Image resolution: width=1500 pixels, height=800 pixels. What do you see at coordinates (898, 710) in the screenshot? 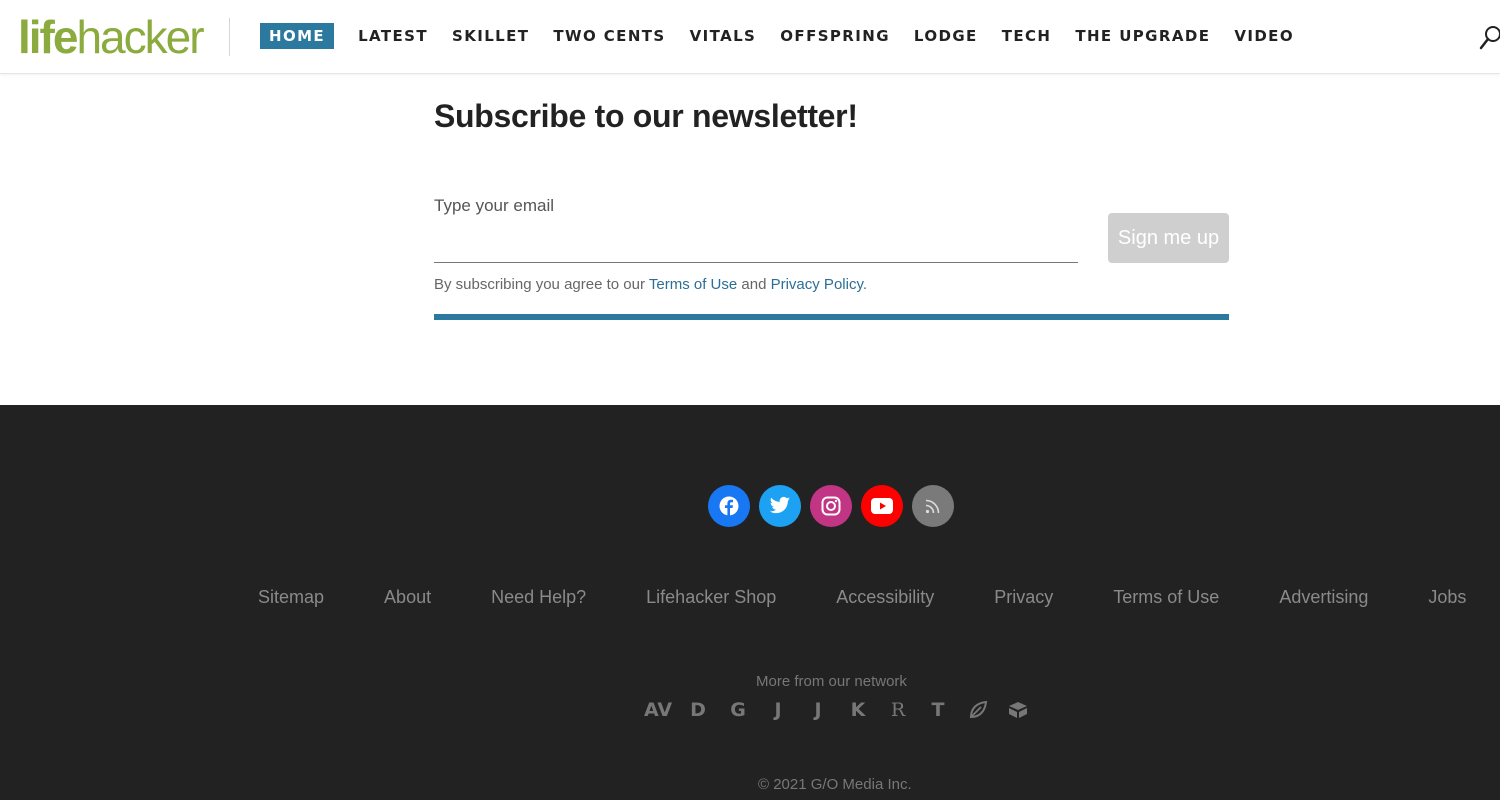
I see `the-root-logo-icon: R` at bounding box center [898, 710].